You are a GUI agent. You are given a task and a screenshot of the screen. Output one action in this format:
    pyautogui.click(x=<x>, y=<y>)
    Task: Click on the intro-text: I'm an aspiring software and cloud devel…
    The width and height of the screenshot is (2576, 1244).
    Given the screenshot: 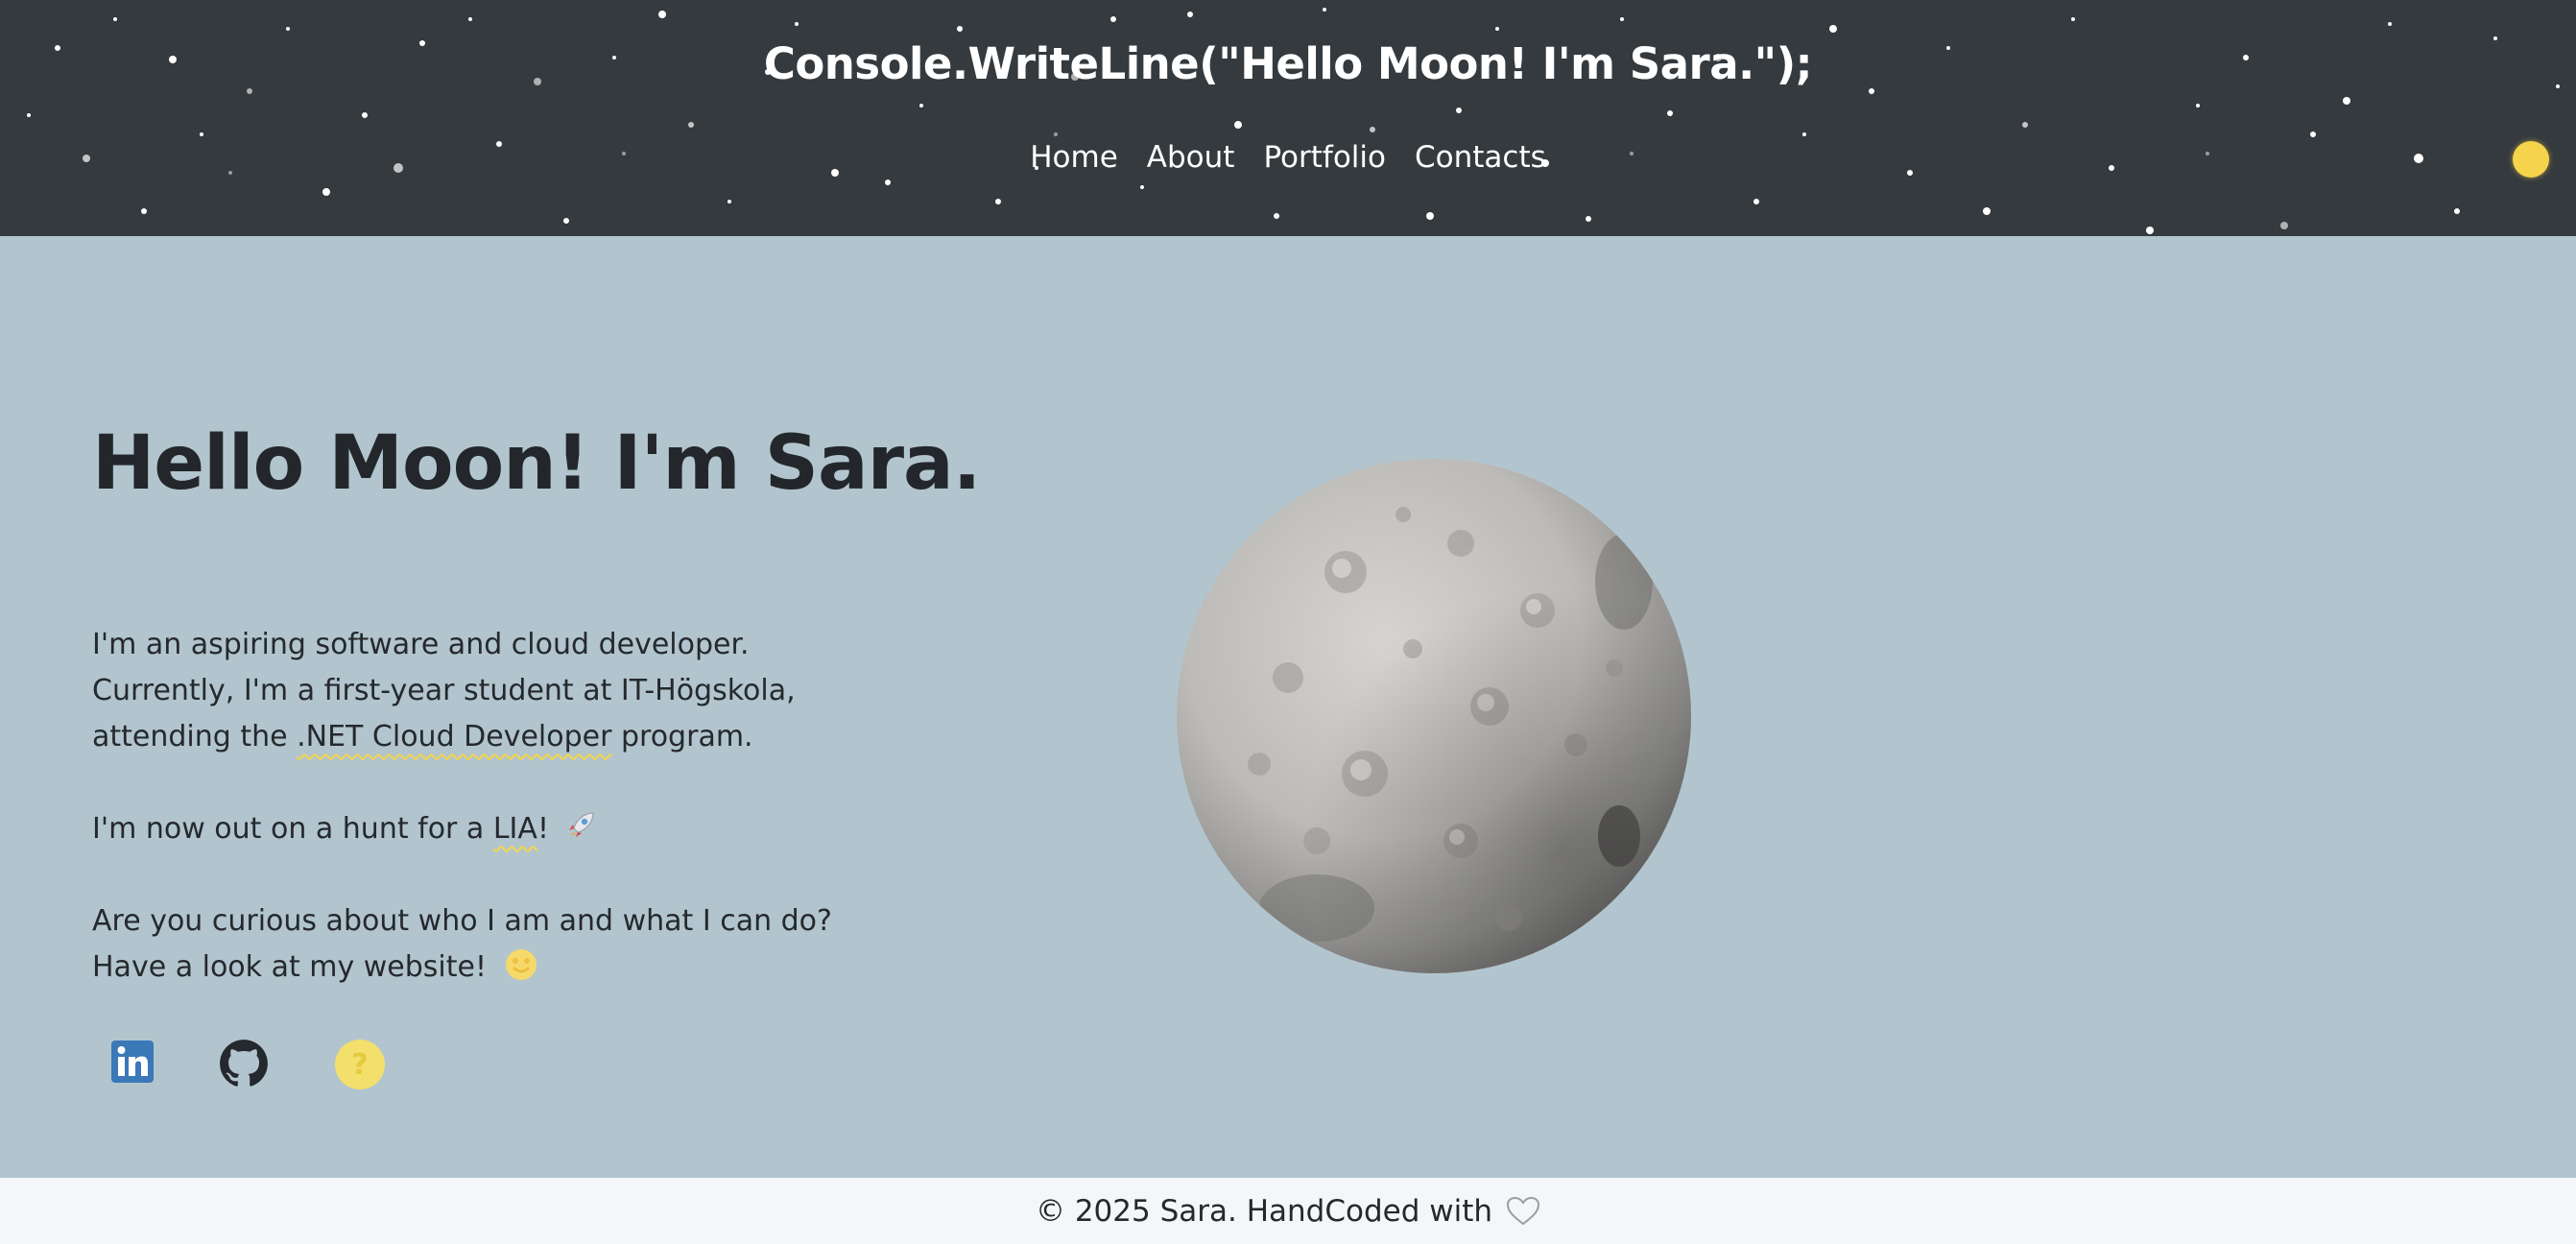 What is the action you would take?
    pyautogui.click(x=524, y=829)
    